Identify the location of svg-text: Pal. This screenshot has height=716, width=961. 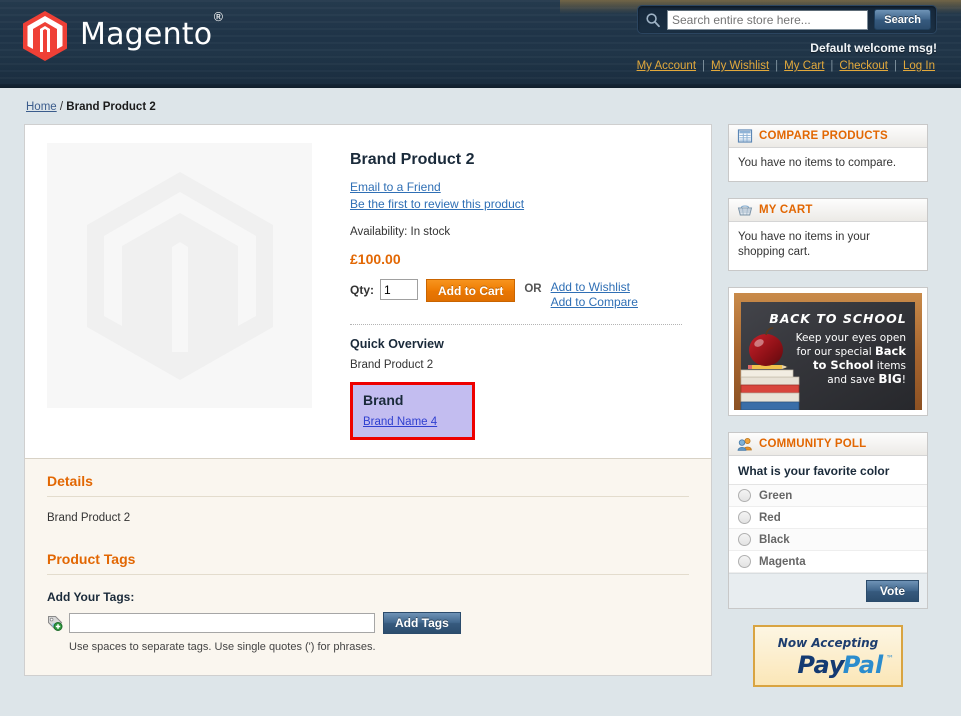
(863, 665).